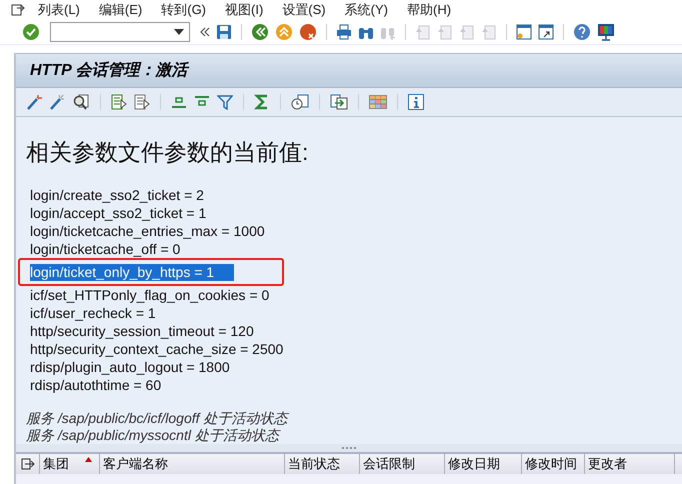 The height and width of the screenshot is (484, 682). Describe the element at coordinates (300, 102) in the screenshot. I see `clock-document-icon` at that location.